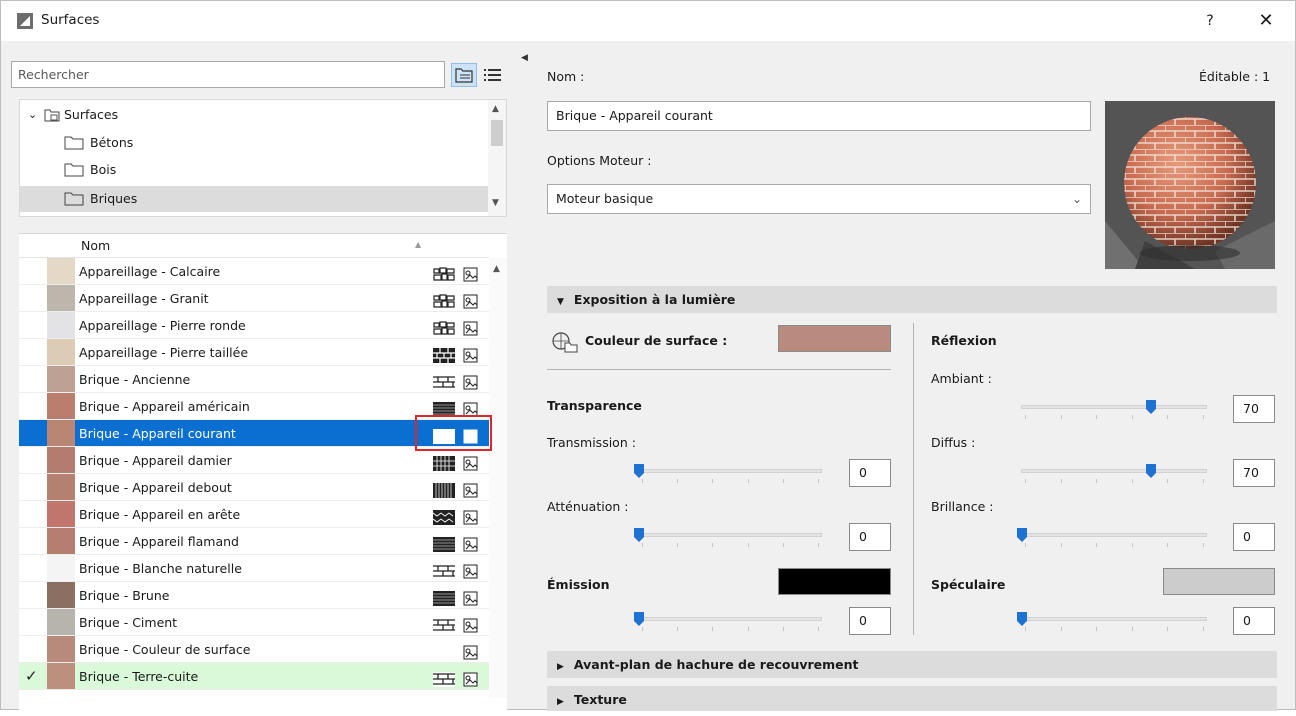 The width and height of the screenshot is (1296, 716). Describe the element at coordinates (497, 133) in the screenshot. I see `scroll-thumb` at that location.